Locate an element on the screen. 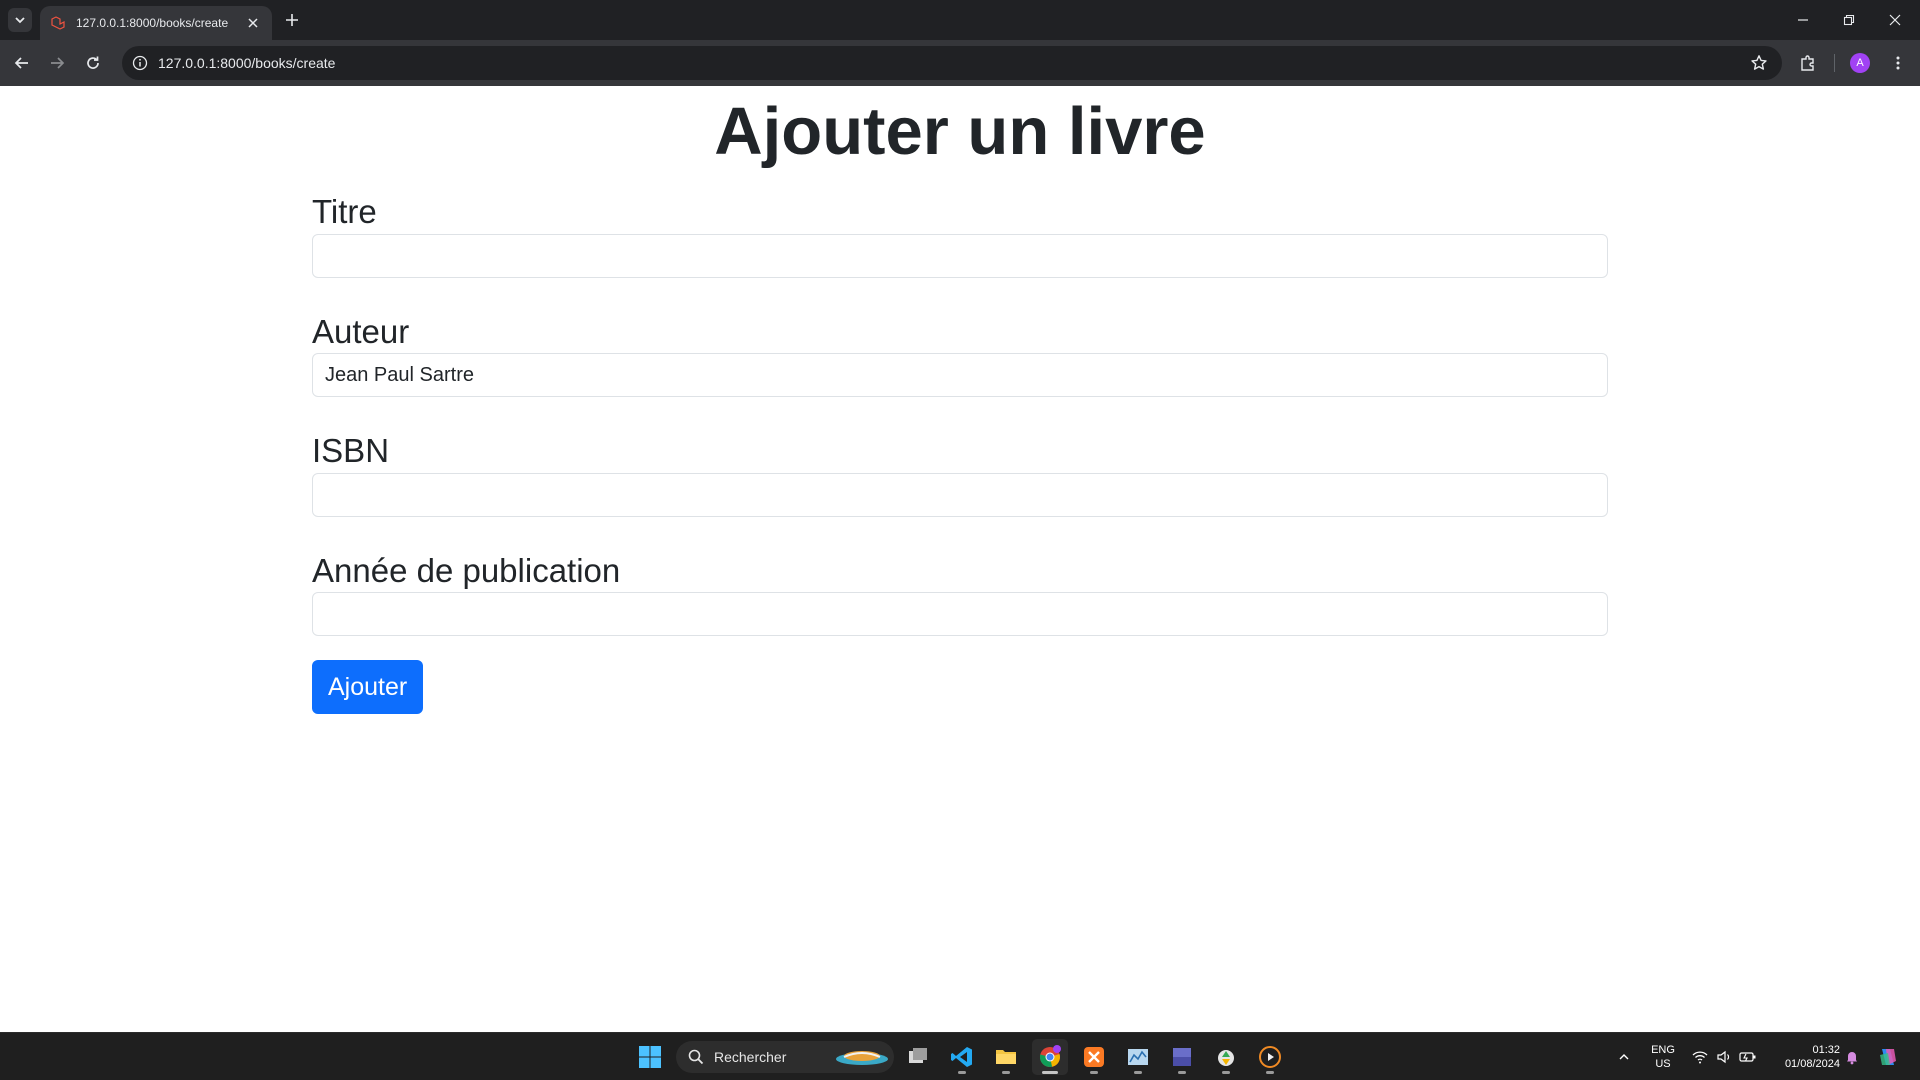 This screenshot has height=1080, width=1920. url-text: 127.0.0.1:8000/books/create is located at coordinates (247, 63).